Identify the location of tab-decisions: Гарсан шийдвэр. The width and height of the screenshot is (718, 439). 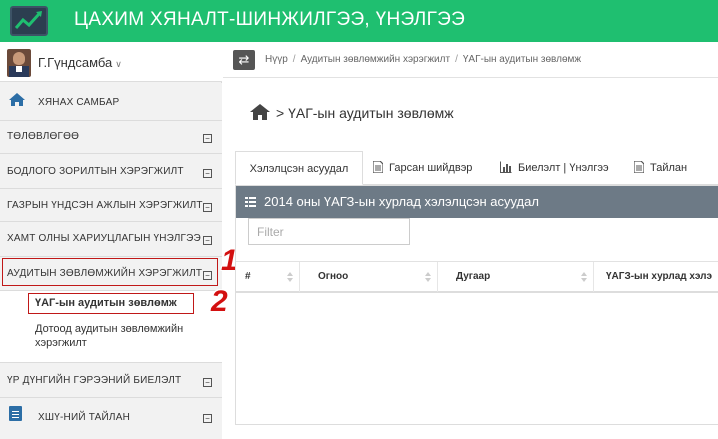
(431, 168).